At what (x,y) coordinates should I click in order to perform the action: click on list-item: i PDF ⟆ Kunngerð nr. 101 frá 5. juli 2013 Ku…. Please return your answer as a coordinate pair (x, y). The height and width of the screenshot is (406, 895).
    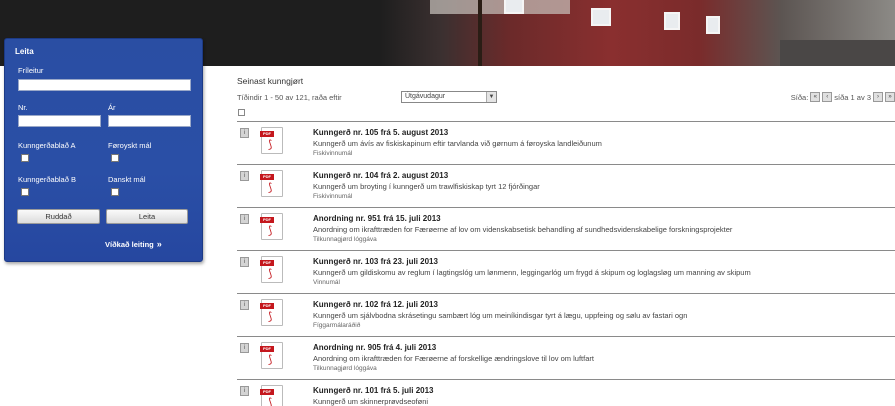
    Looking at the image, I should click on (566, 392).